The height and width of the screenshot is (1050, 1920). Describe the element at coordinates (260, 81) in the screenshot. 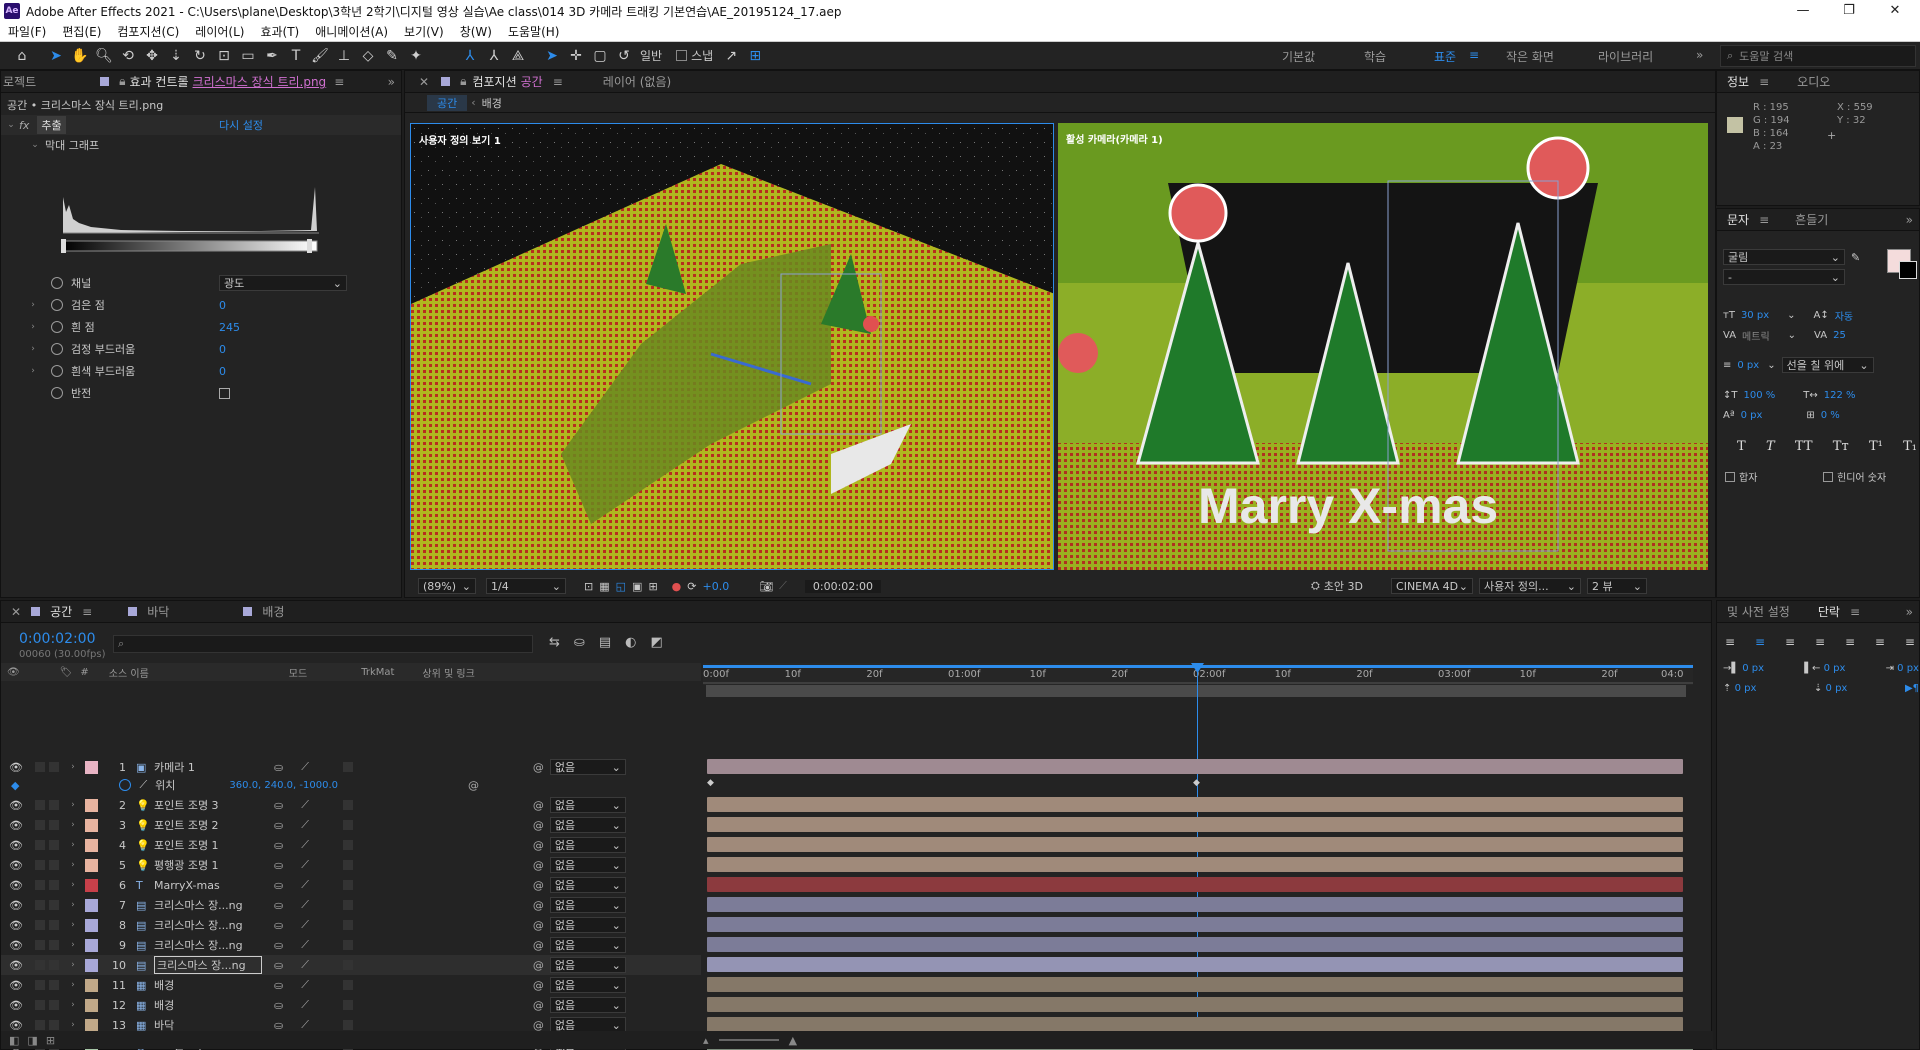

I see `effect-controls-file: 크리스마스 장식 트리.png` at that location.